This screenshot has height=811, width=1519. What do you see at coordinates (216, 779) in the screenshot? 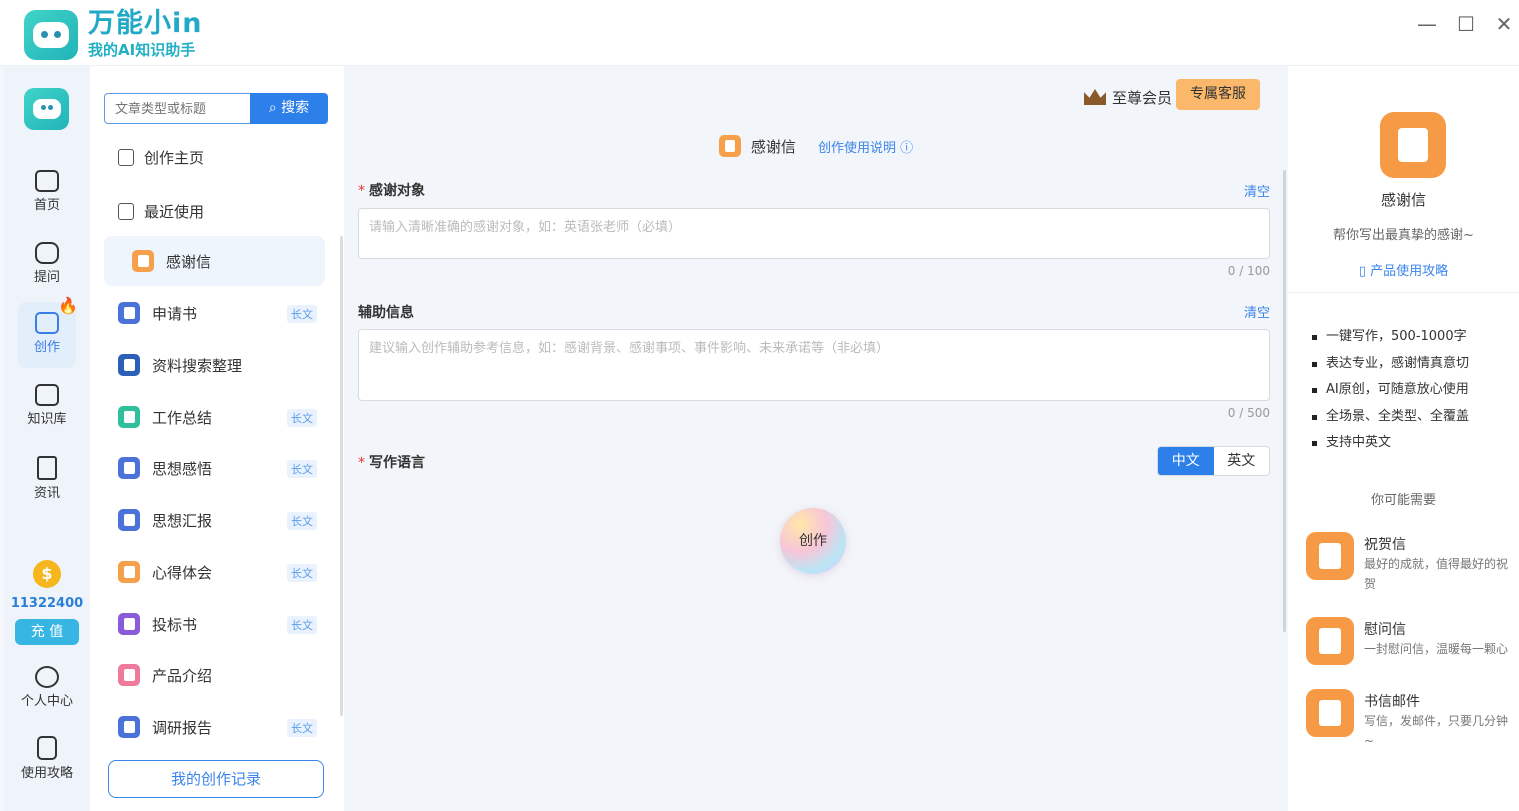
I see `my-records-button: 我的创作记录` at bounding box center [216, 779].